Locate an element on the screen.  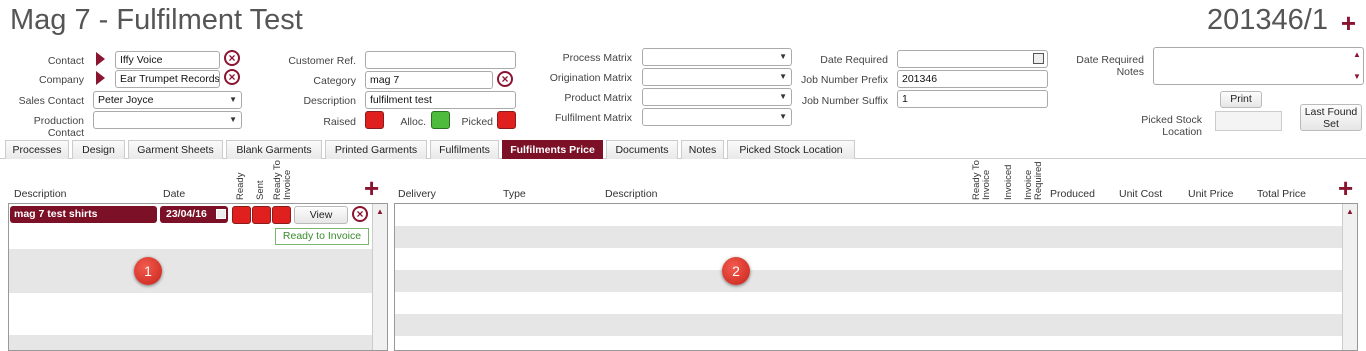
job-number-suffix-label: Job Number Suffix is located at coordinates (844, 101).